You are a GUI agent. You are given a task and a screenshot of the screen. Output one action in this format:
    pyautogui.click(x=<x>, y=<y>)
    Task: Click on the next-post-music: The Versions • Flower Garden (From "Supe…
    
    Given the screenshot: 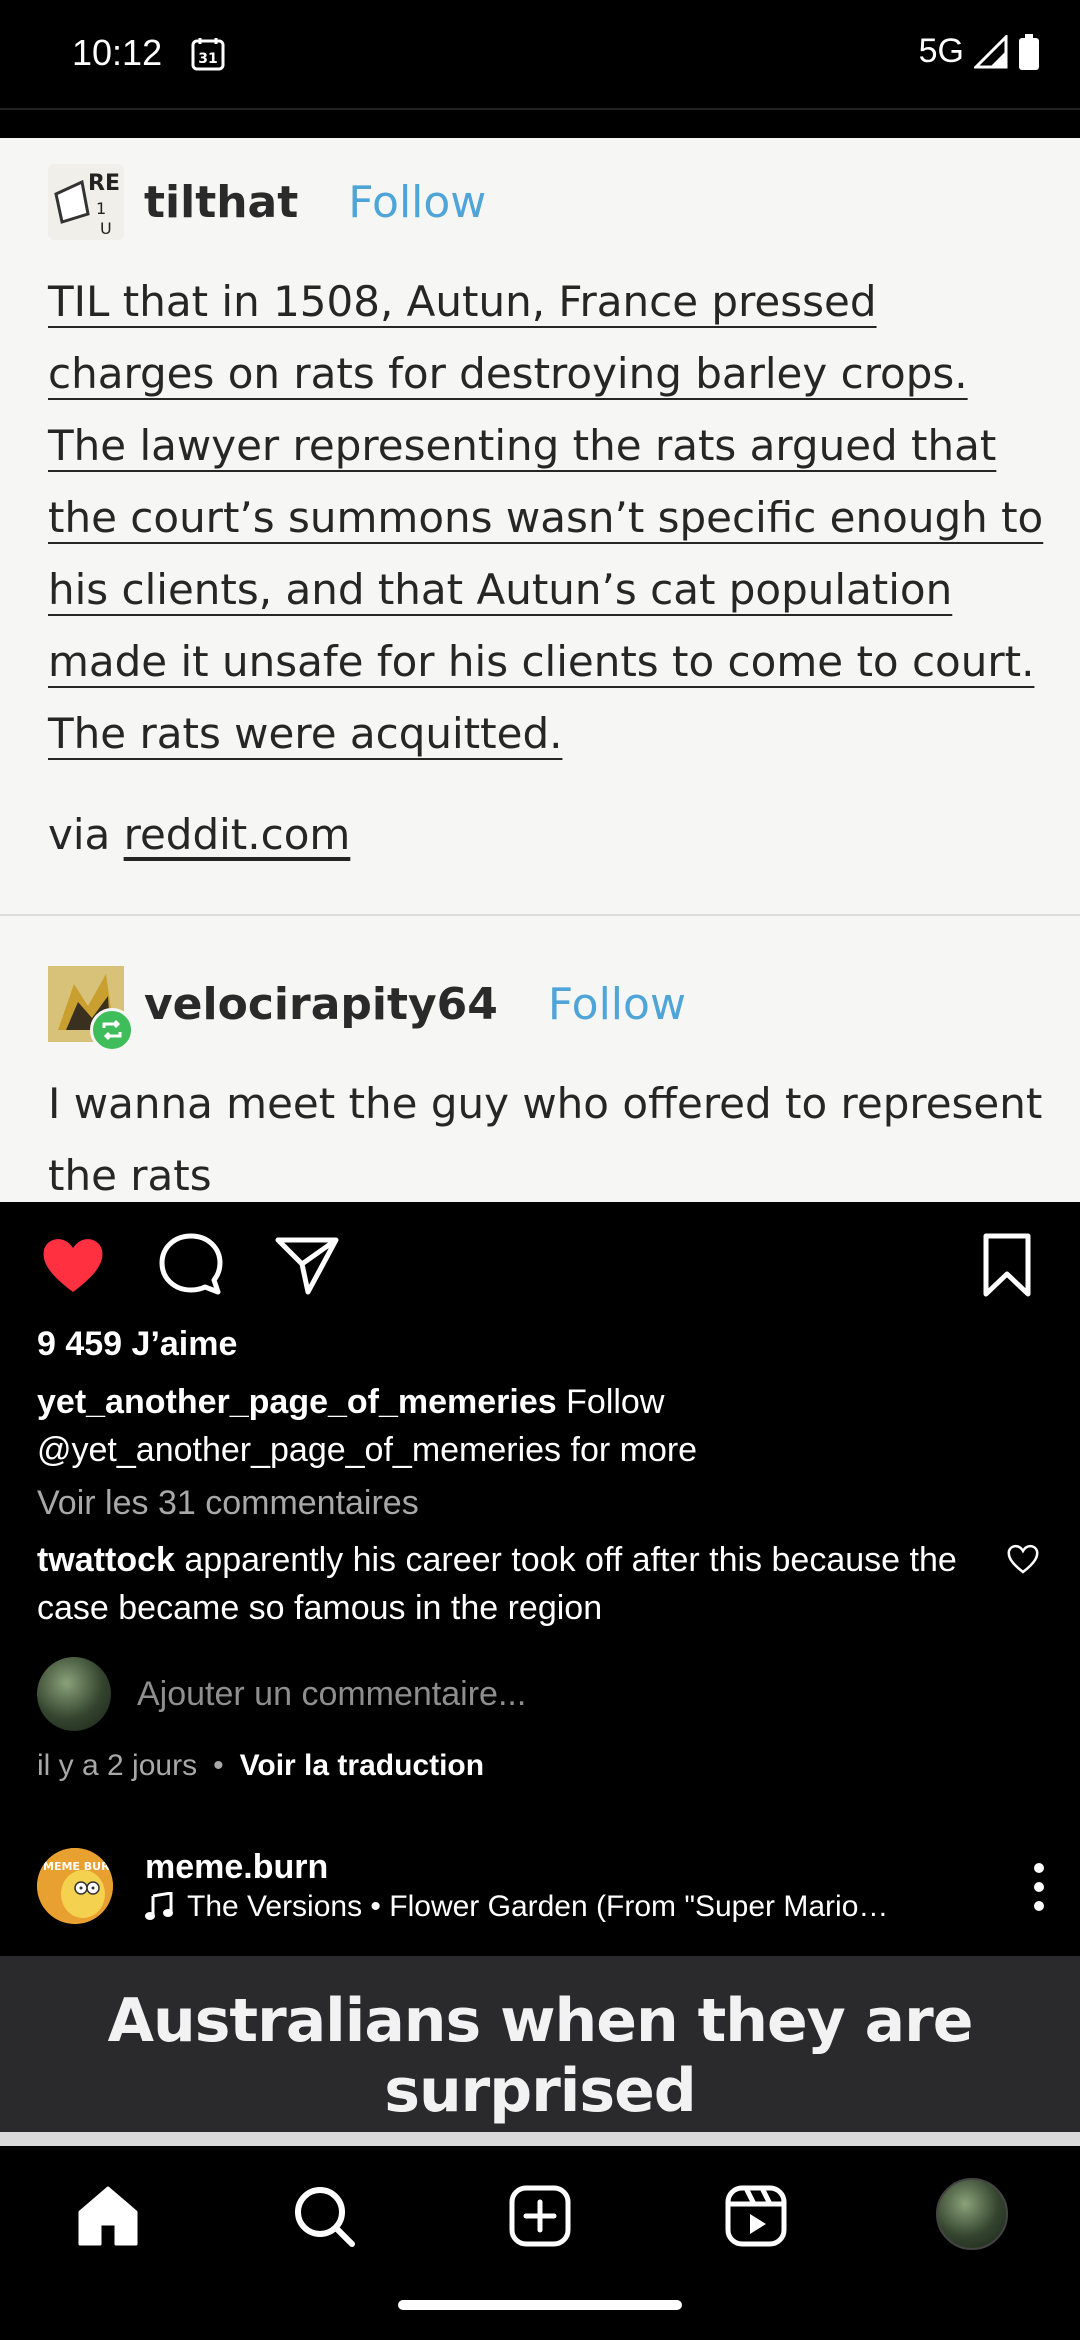 What is the action you would take?
    pyautogui.click(x=516, y=1907)
    